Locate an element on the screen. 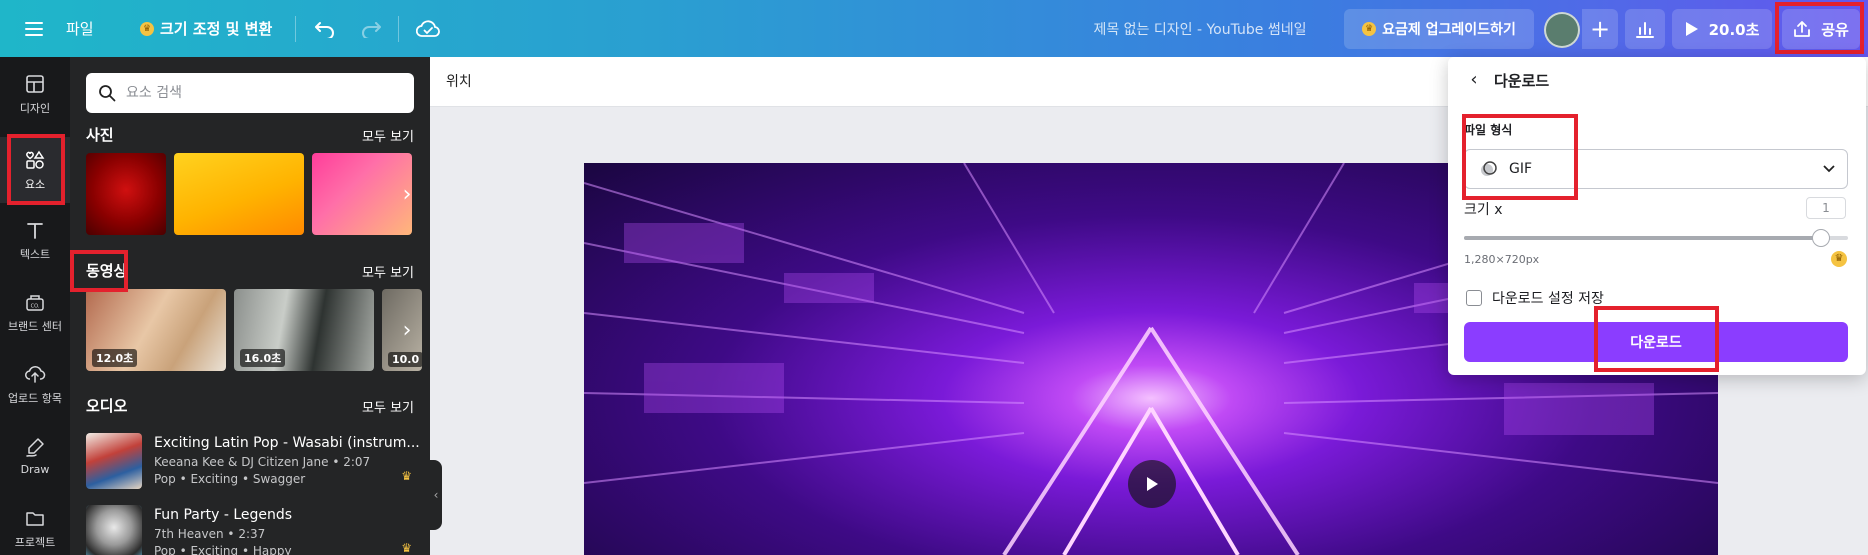  brand-icon: CO. is located at coordinates (35, 302).